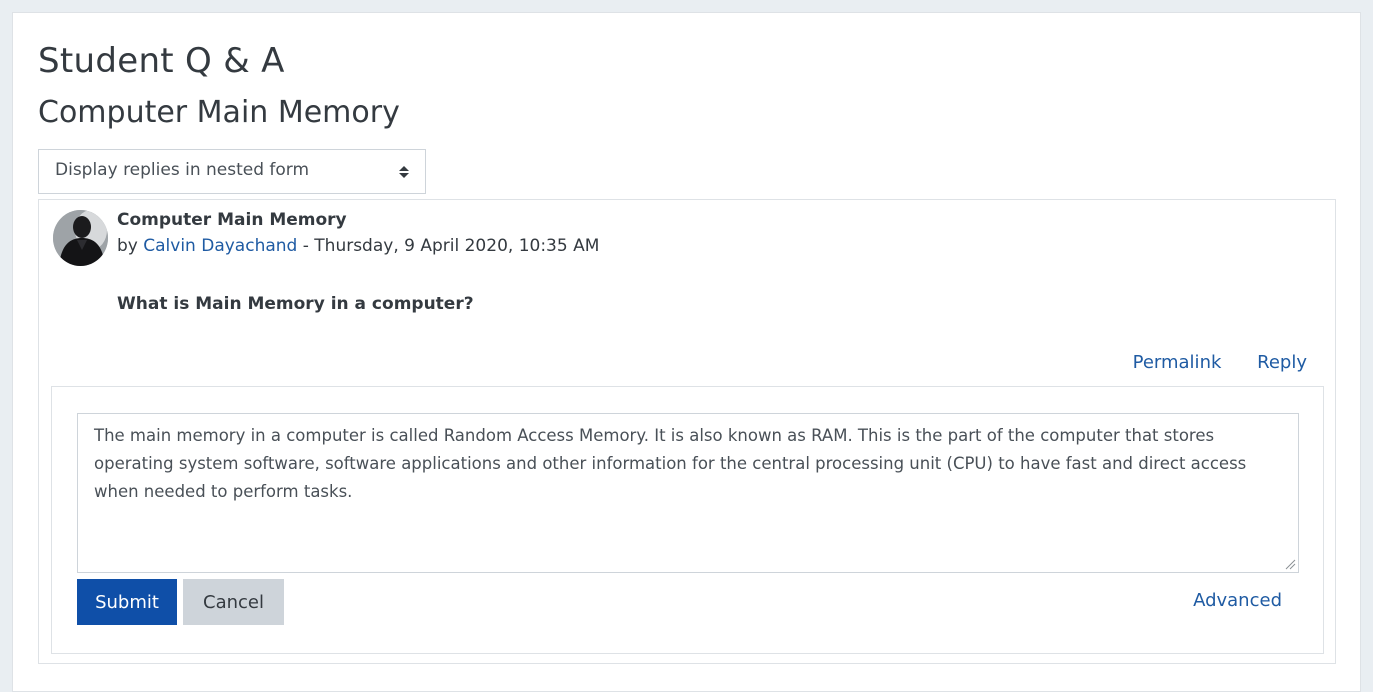 Image resolution: width=1373 pixels, height=692 pixels. What do you see at coordinates (1282, 362) in the screenshot?
I see `reply-link: Reply` at bounding box center [1282, 362].